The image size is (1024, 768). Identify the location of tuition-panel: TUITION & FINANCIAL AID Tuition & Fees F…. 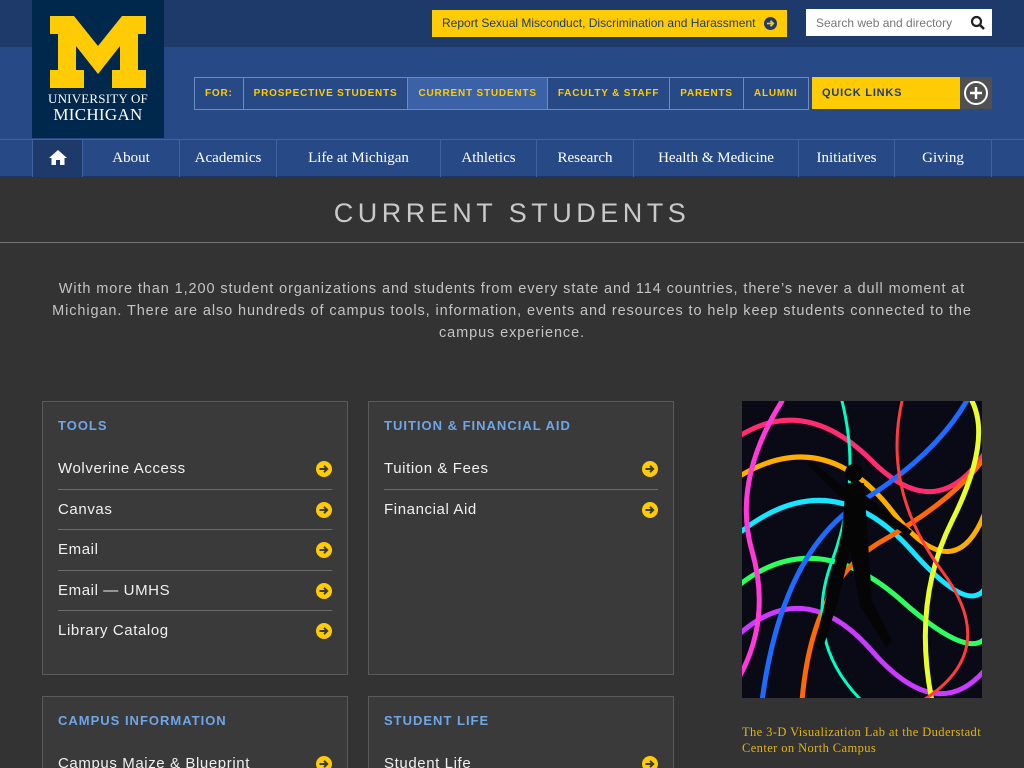
(521, 538).